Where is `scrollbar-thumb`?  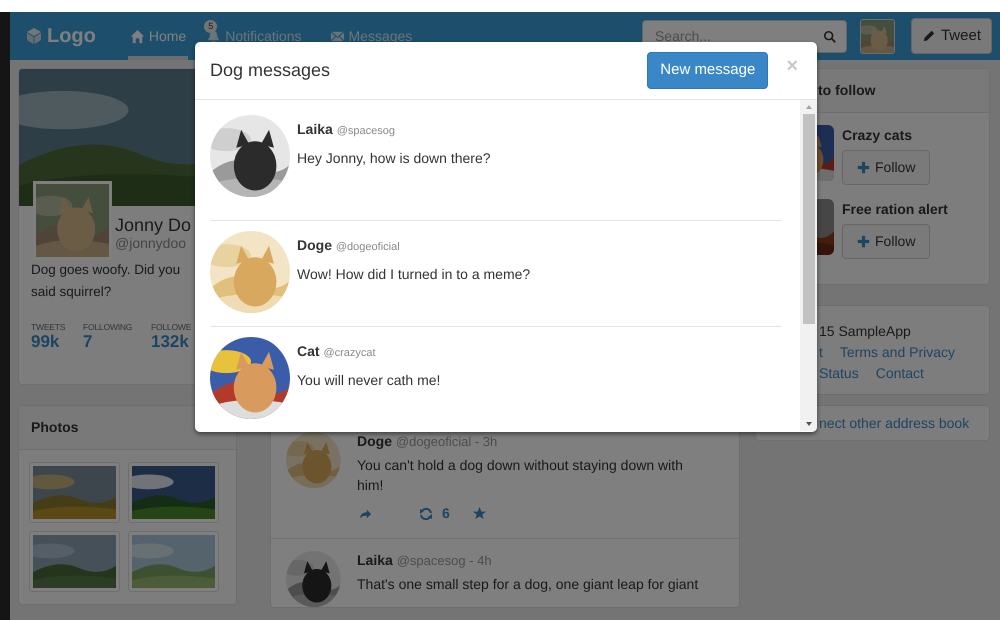
scrollbar-thumb is located at coordinates (808, 219).